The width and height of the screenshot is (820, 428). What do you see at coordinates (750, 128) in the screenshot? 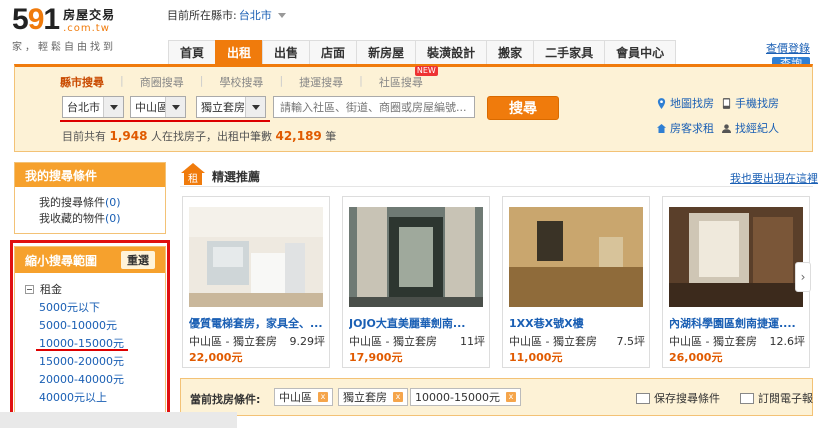
I see `find-broker-link: 找經紀人` at bounding box center [750, 128].